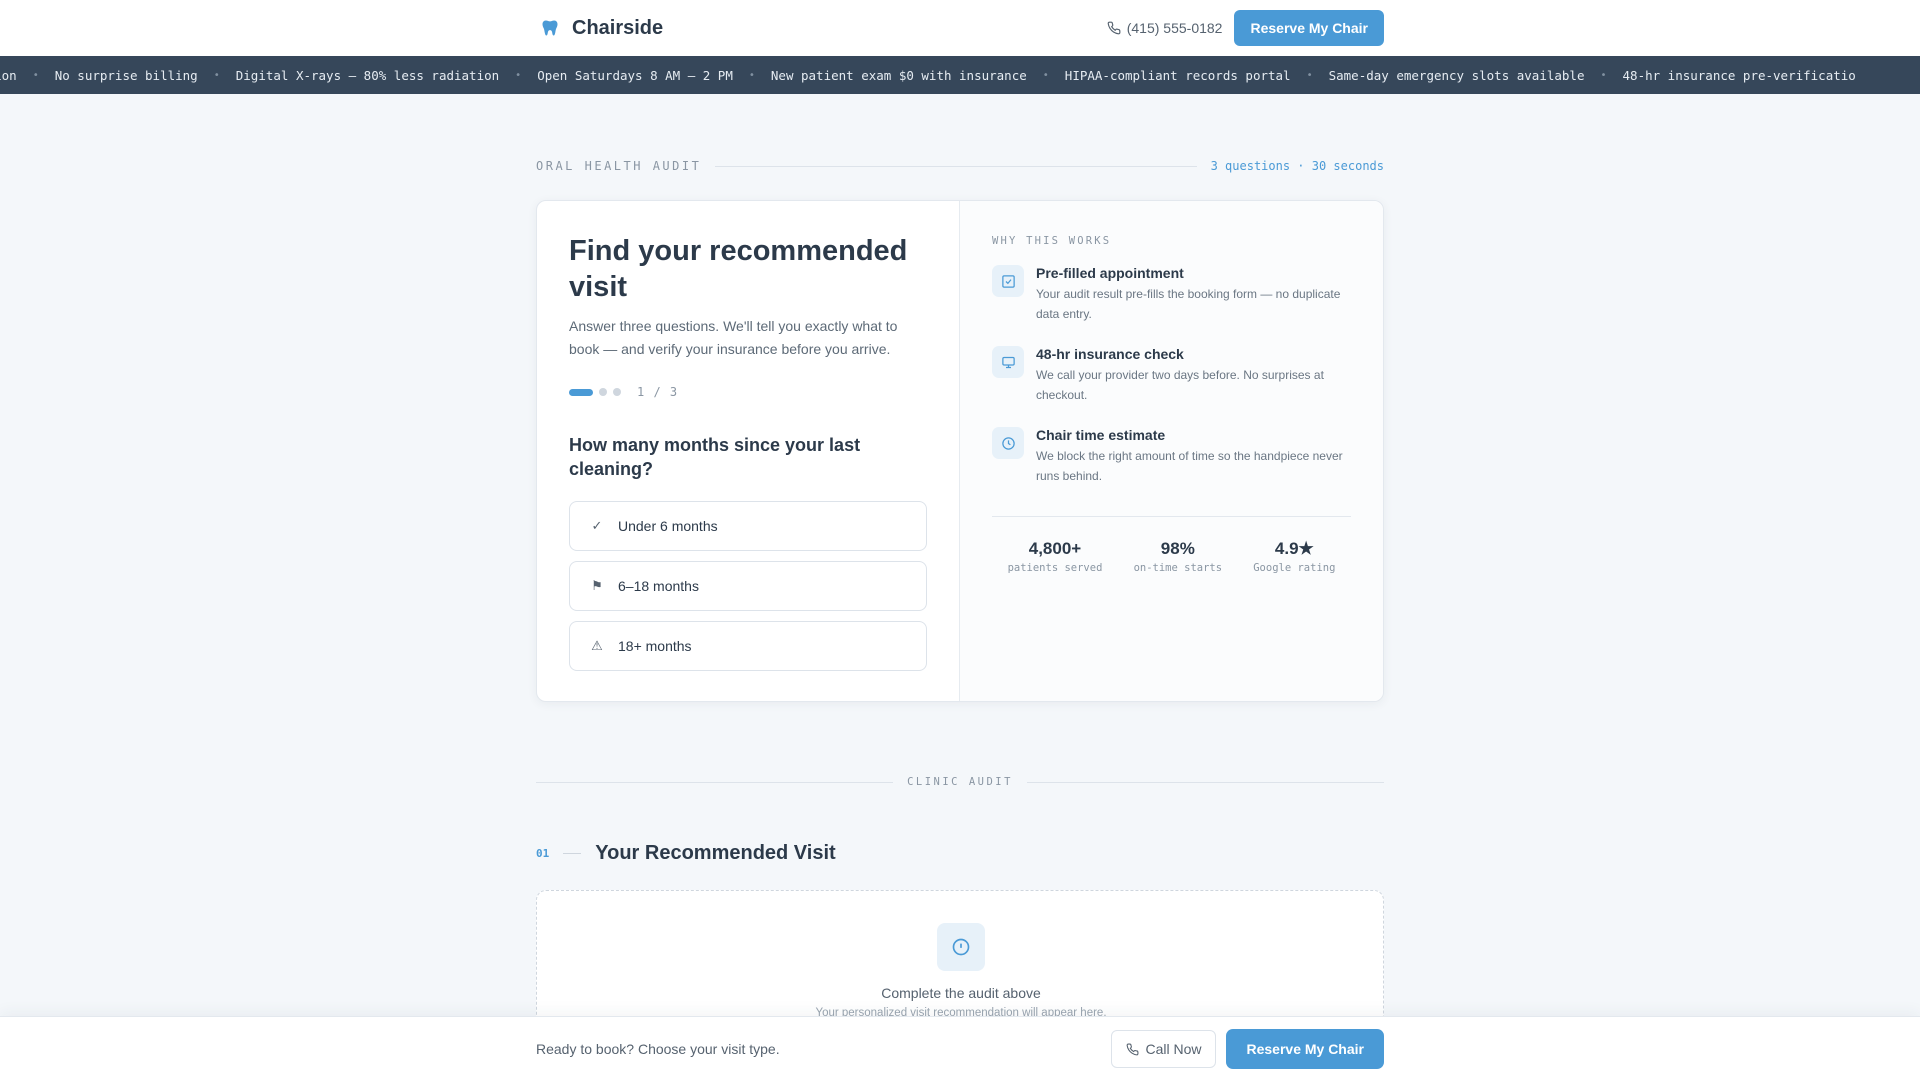 This screenshot has height=1080, width=1920. What do you see at coordinates (1110, 354) in the screenshot?
I see `feature-title: 48-hr insurance check` at bounding box center [1110, 354].